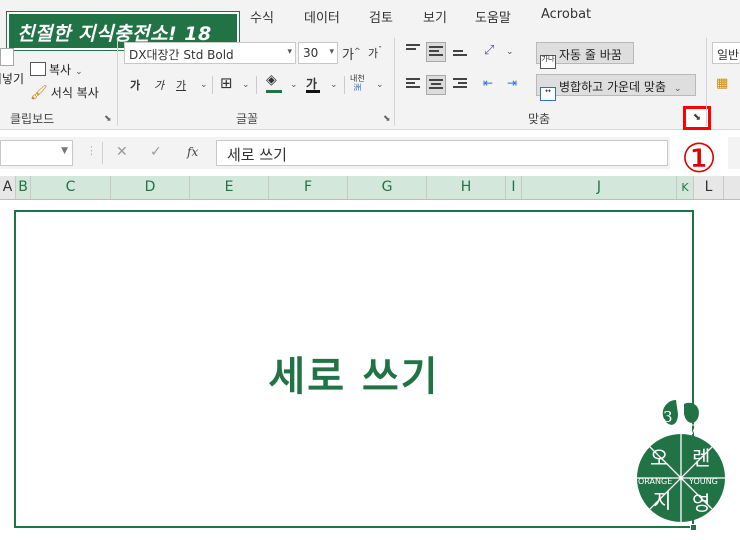  What do you see at coordinates (322, 16) in the screenshot?
I see `tab-data: 데이터` at bounding box center [322, 16].